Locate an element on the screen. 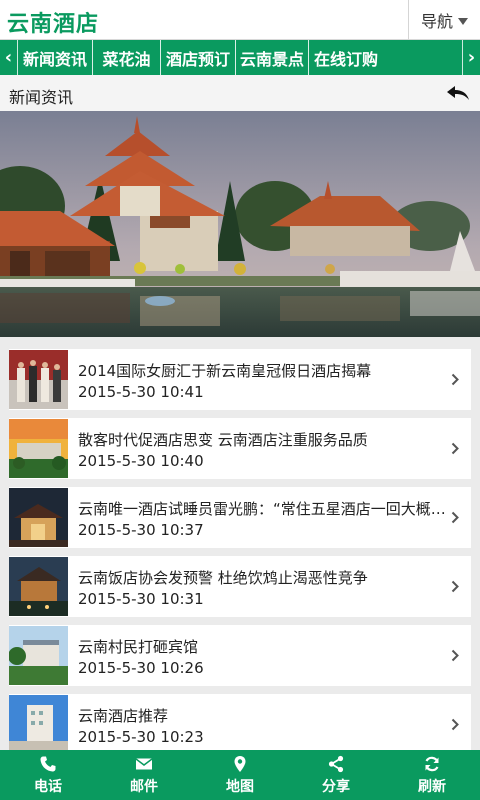  news-title: 云南唯一酒店试睡员雷光鹏：“常住五星酒店一回大概要花费多少钱” is located at coordinates (264, 509).